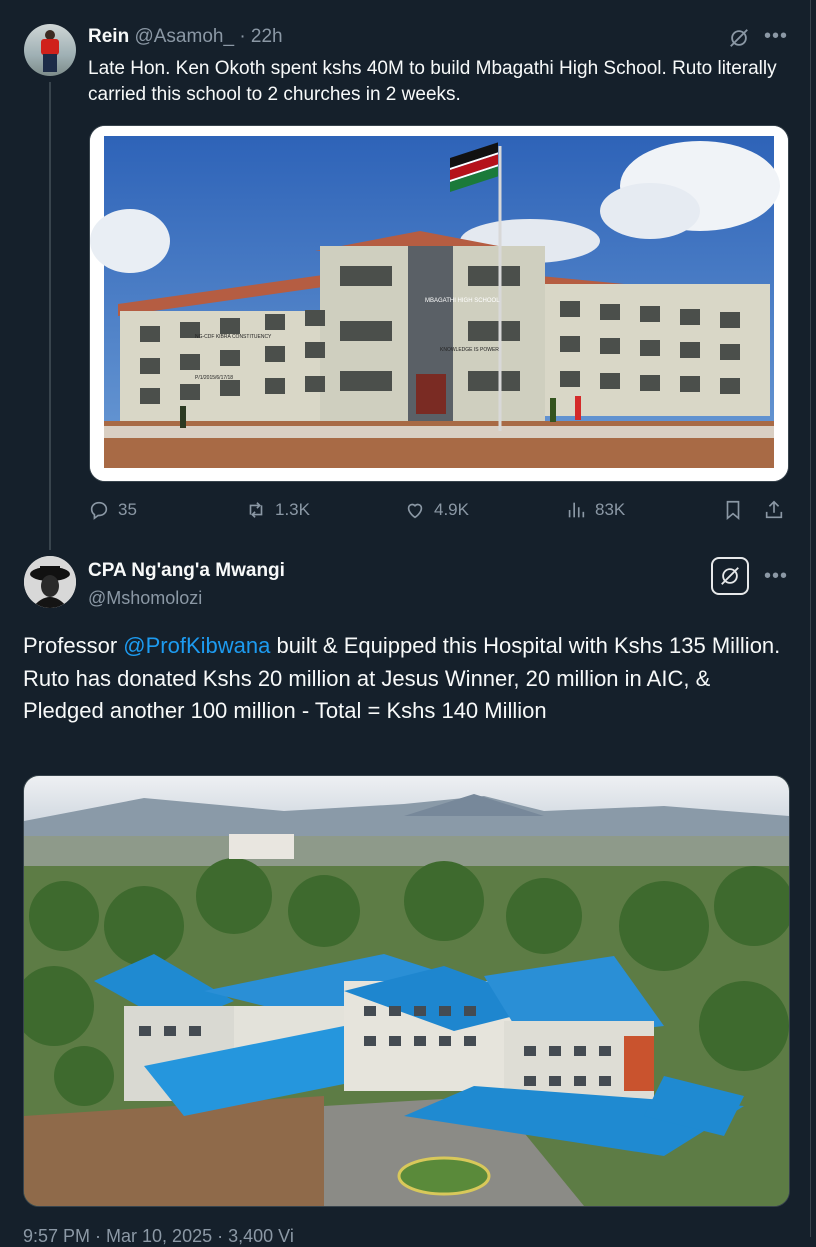  I want to click on bookmark-button, so click(737, 510).